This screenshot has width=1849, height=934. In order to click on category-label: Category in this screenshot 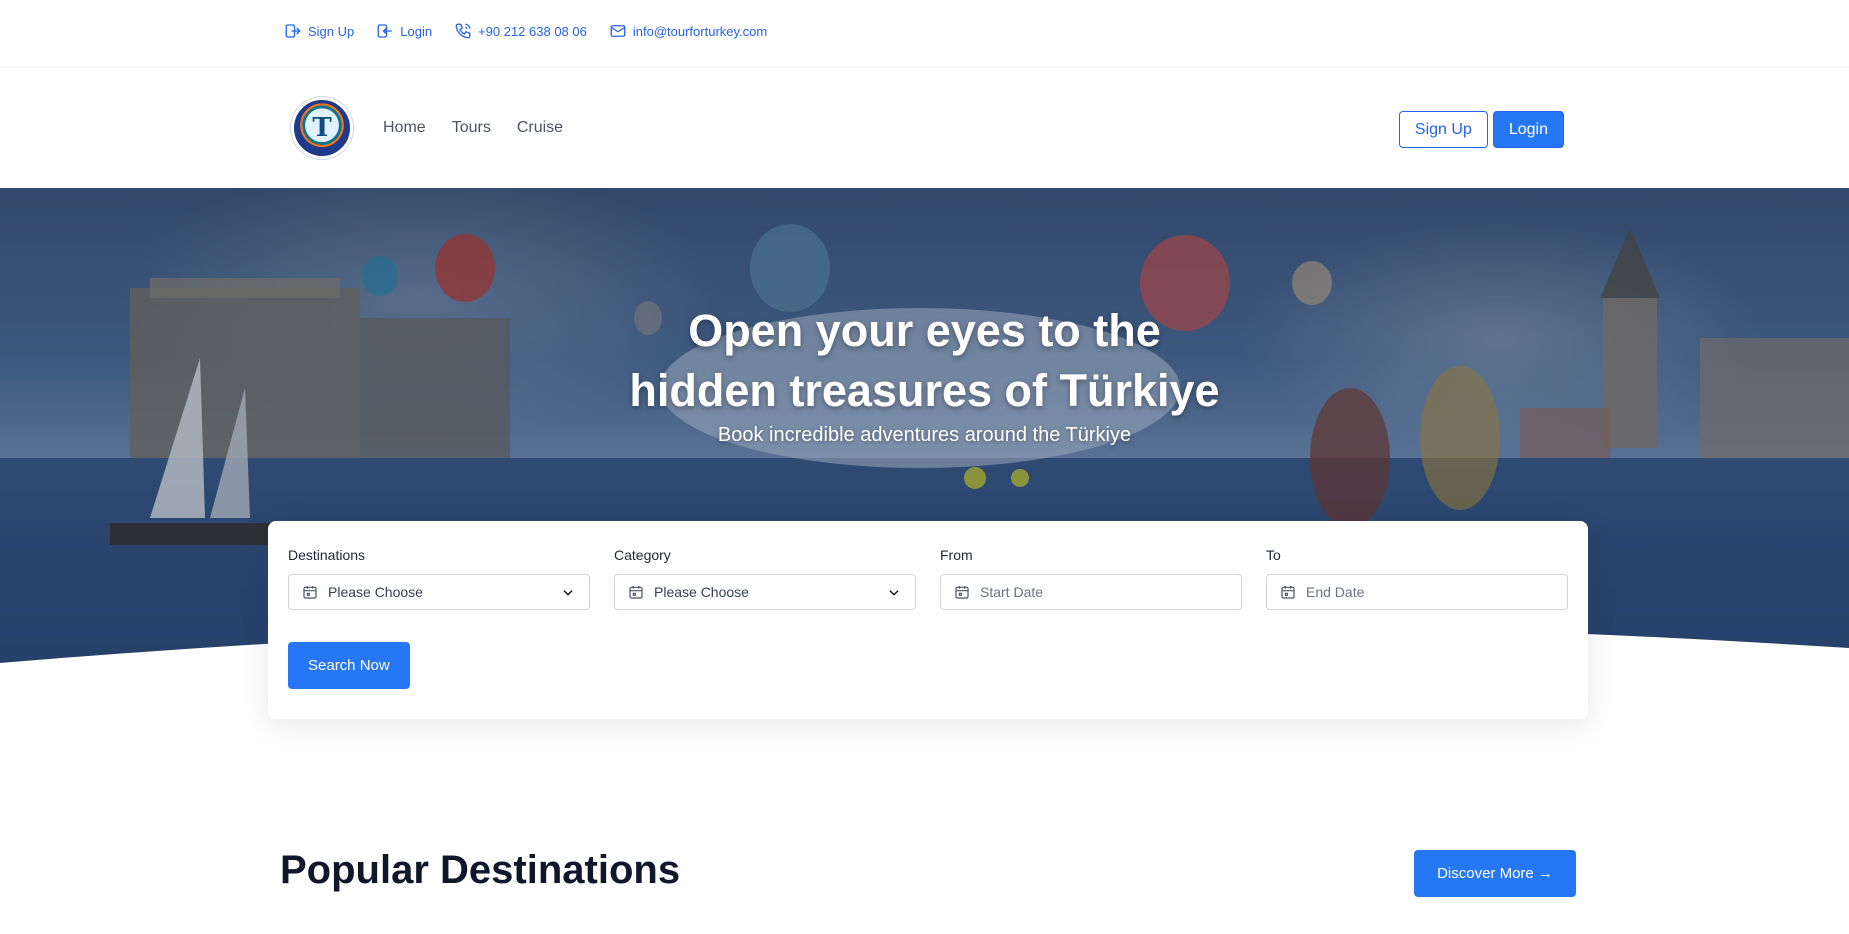, I will do `click(642, 555)`.